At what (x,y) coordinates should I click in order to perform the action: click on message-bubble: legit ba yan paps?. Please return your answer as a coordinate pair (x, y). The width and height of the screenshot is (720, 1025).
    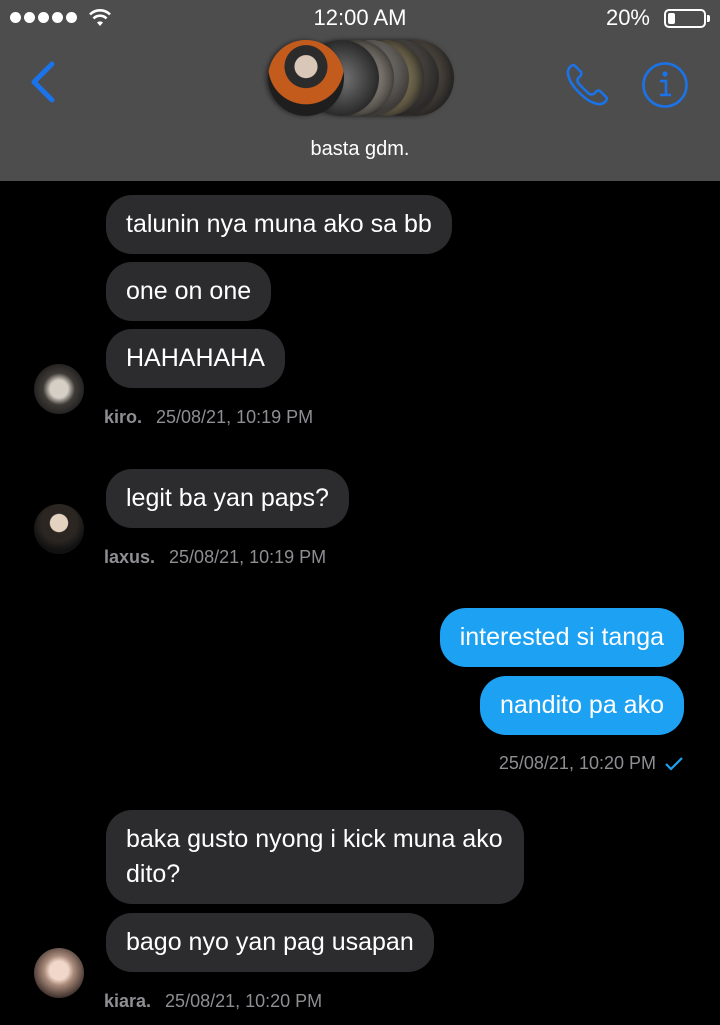
    Looking at the image, I should click on (227, 498).